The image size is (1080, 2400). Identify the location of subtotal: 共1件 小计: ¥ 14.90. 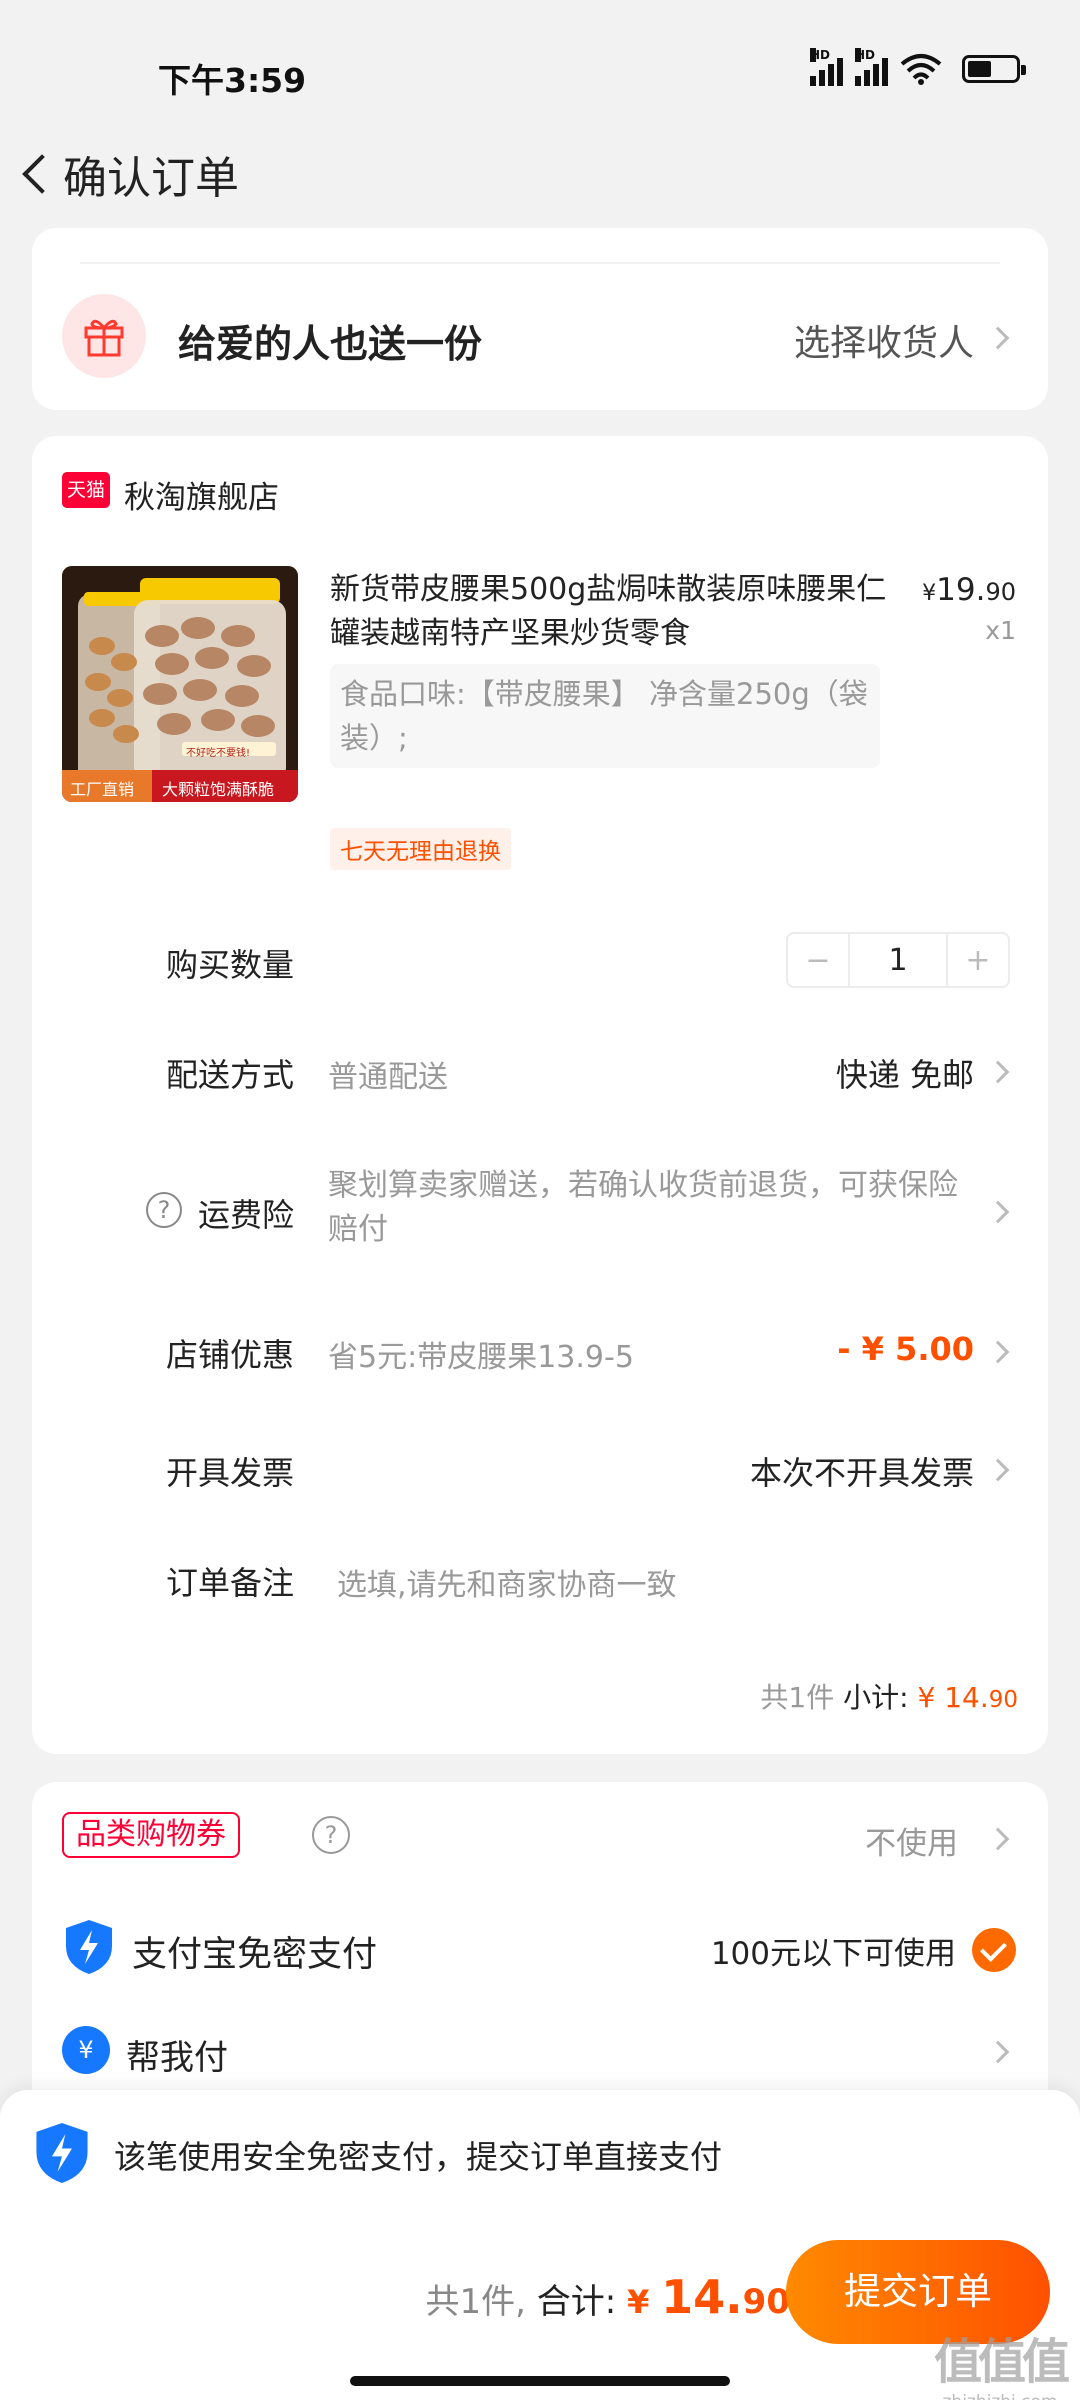
(889, 1696).